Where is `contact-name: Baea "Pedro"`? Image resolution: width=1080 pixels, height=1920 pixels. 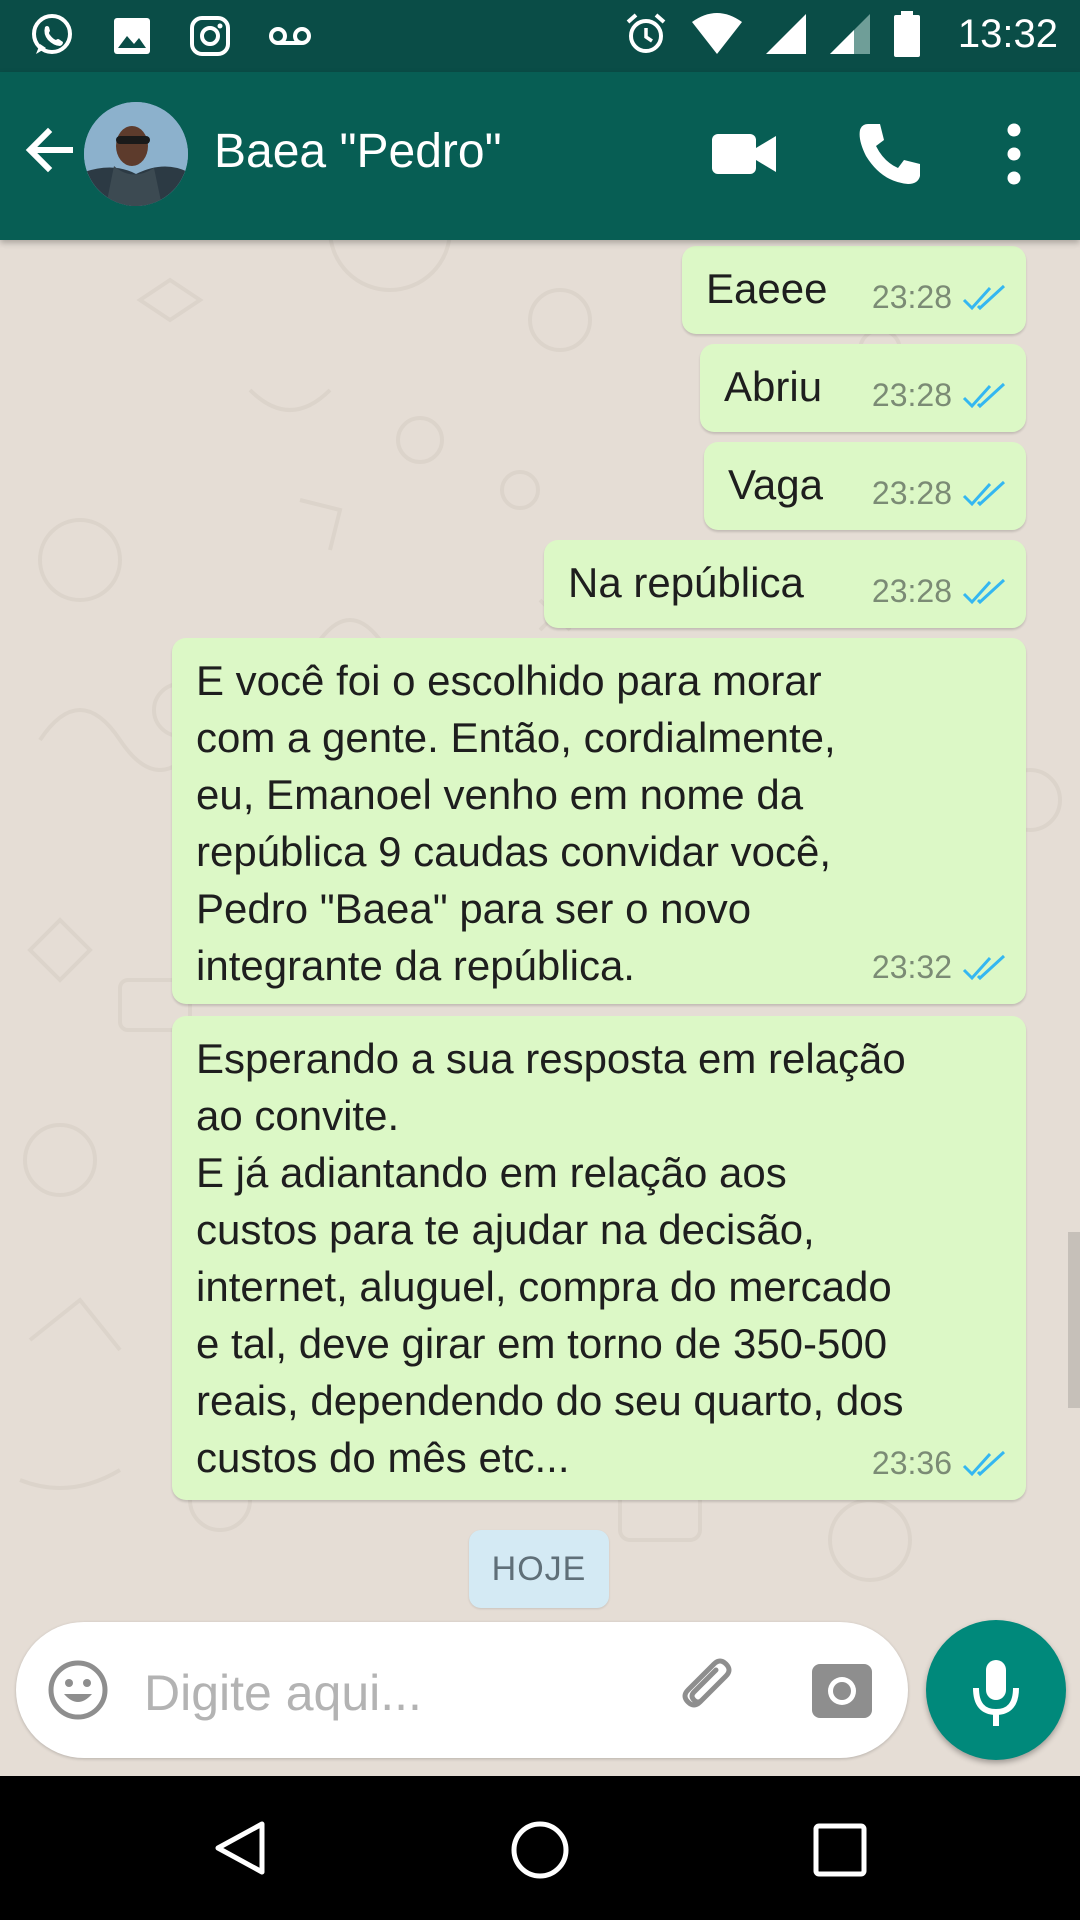
contact-name: Baea "Pedro" is located at coordinates (358, 151).